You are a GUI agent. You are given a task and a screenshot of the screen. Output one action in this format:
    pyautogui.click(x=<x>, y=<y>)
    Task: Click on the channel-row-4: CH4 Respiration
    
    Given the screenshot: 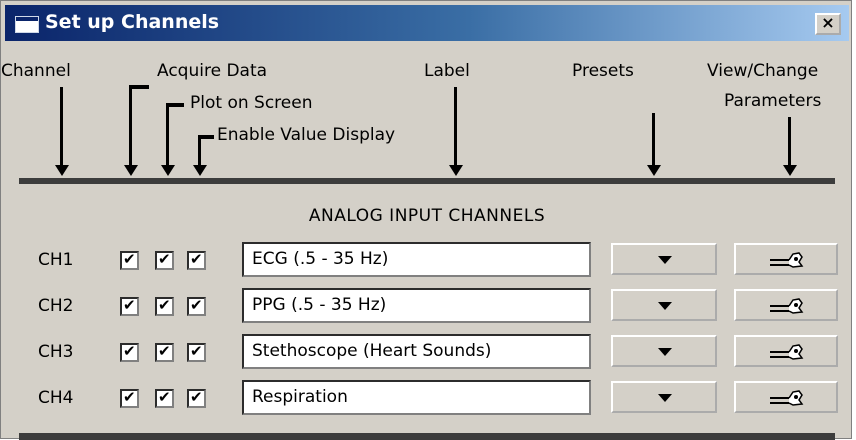 What is the action you would take?
    pyautogui.click(x=427, y=398)
    